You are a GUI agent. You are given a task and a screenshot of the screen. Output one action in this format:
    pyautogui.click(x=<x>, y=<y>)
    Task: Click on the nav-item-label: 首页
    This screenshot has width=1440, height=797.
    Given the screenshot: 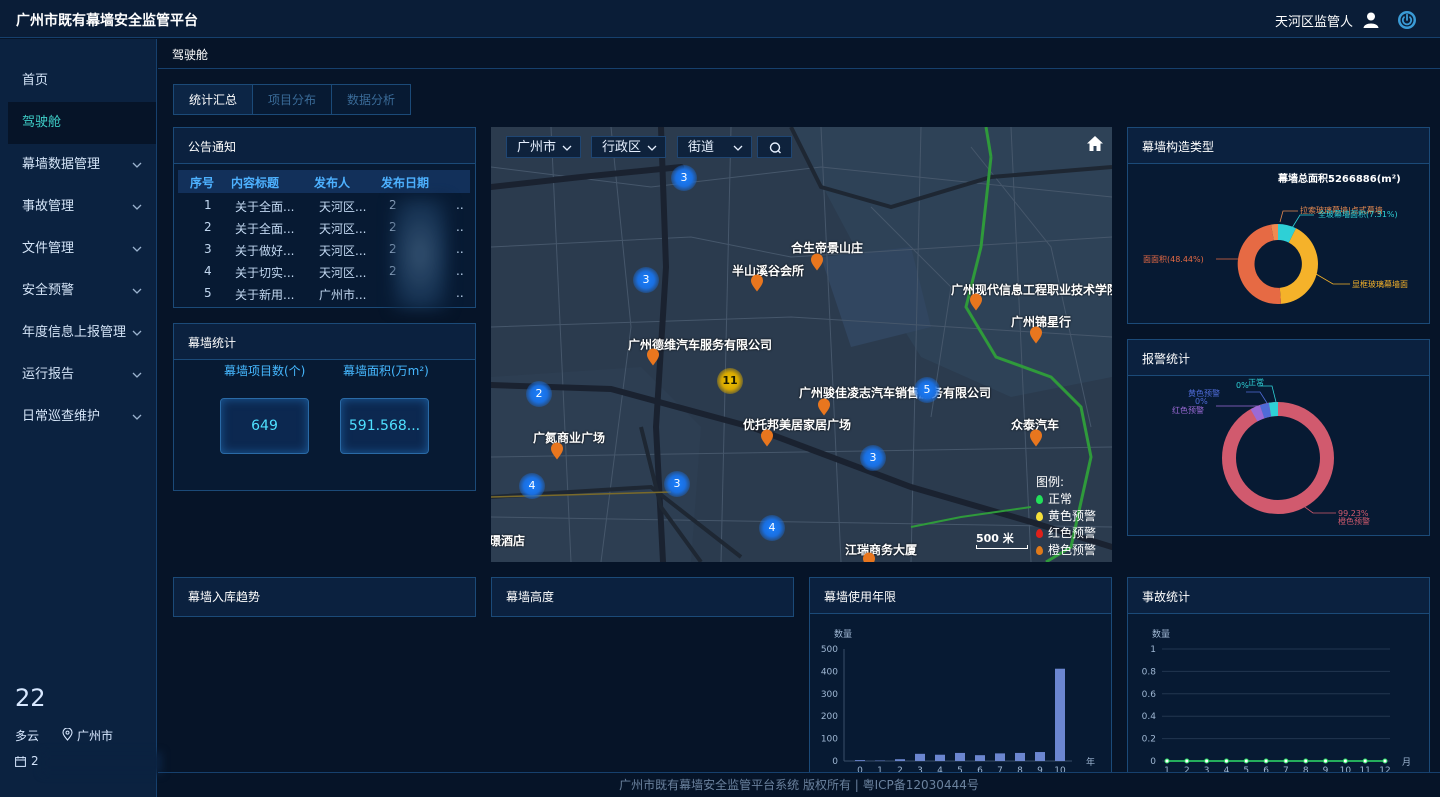 What is the action you would take?
    pyautogui.click(x=35, y=80)
    